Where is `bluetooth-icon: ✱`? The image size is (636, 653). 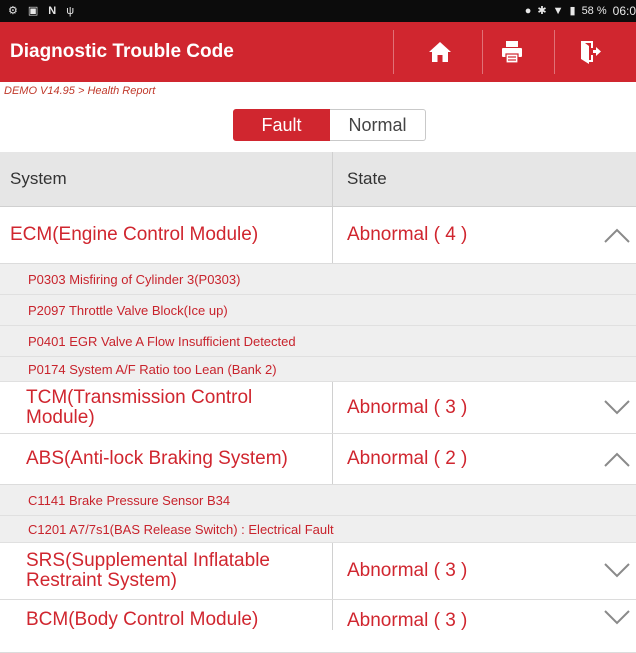 bluetooth-icon: ✱ is located at coordinates (542, 11).